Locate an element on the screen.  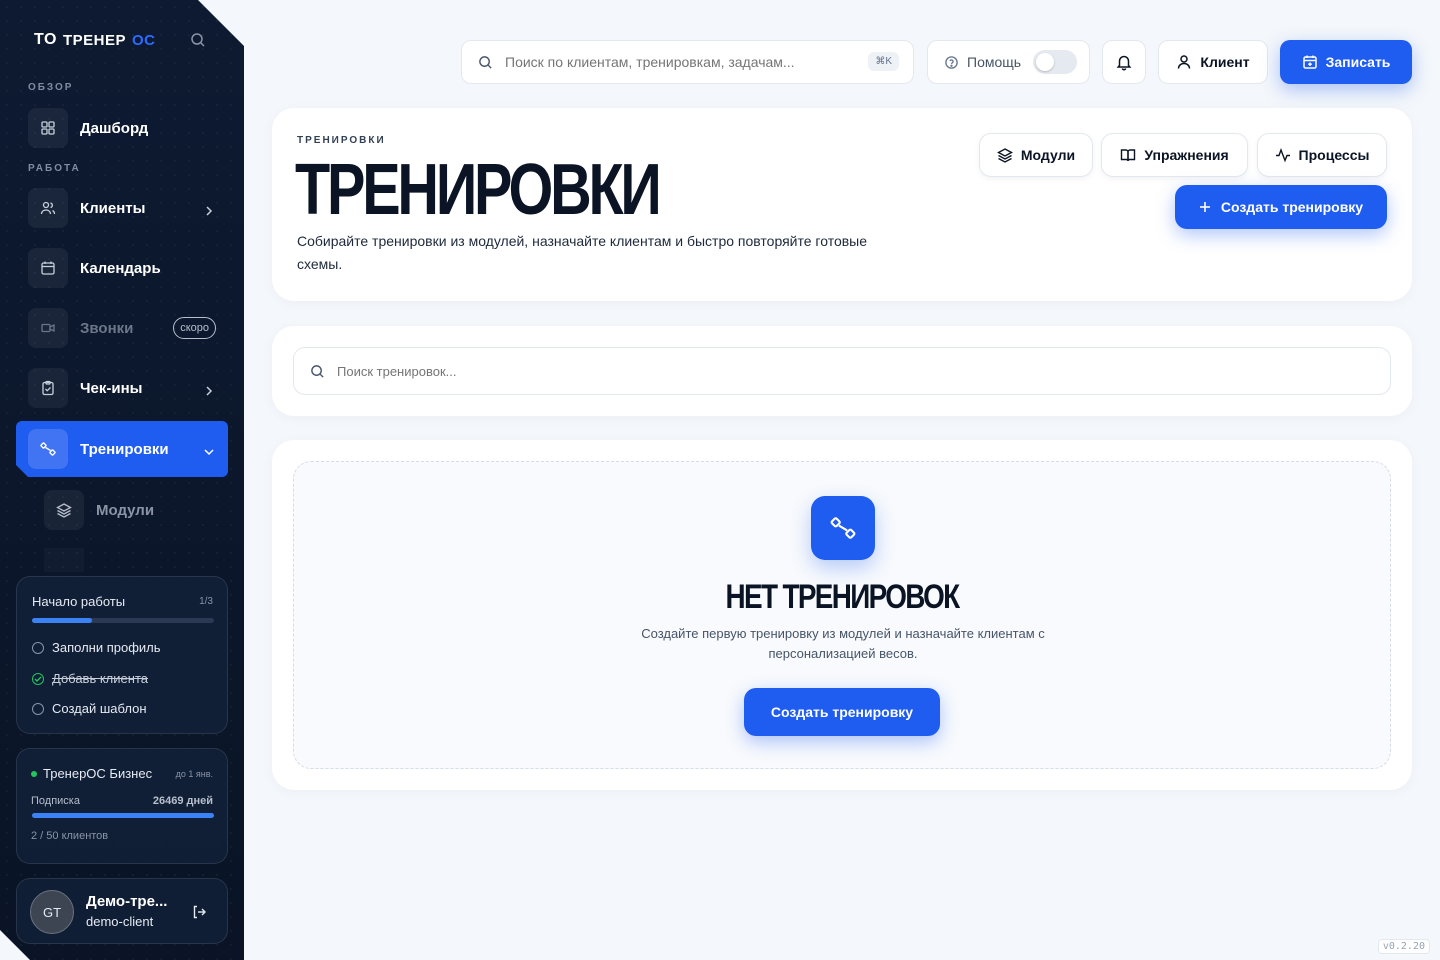
sidebar-subitem-partial is located at coordinates (136, 560).